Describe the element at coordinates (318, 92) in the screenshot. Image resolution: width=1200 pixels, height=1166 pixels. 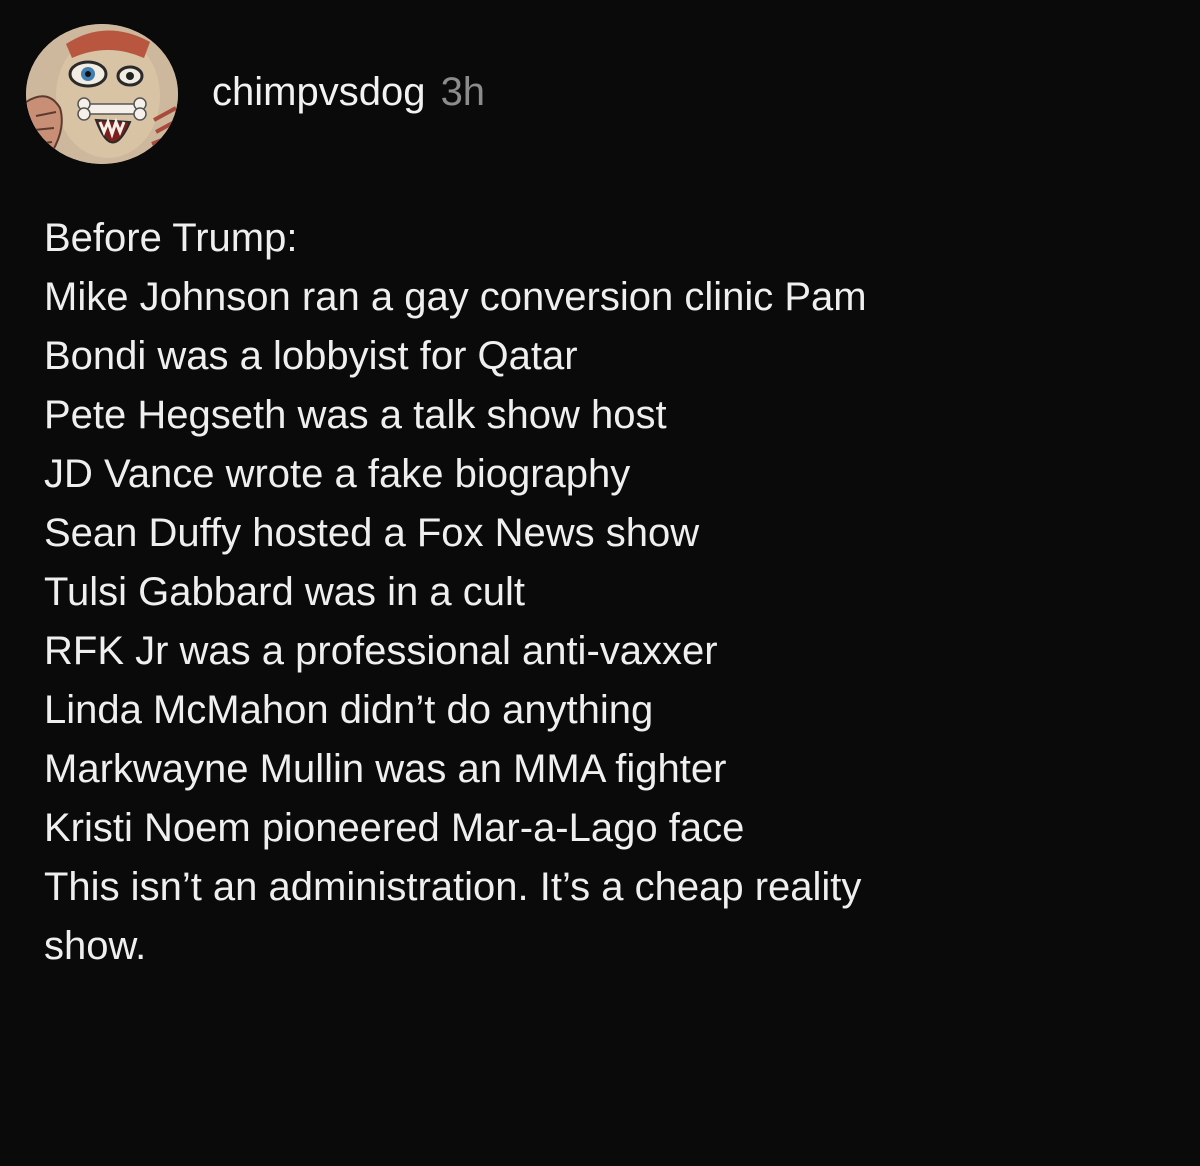
I see `username-link: chimpvsdog` at that location.